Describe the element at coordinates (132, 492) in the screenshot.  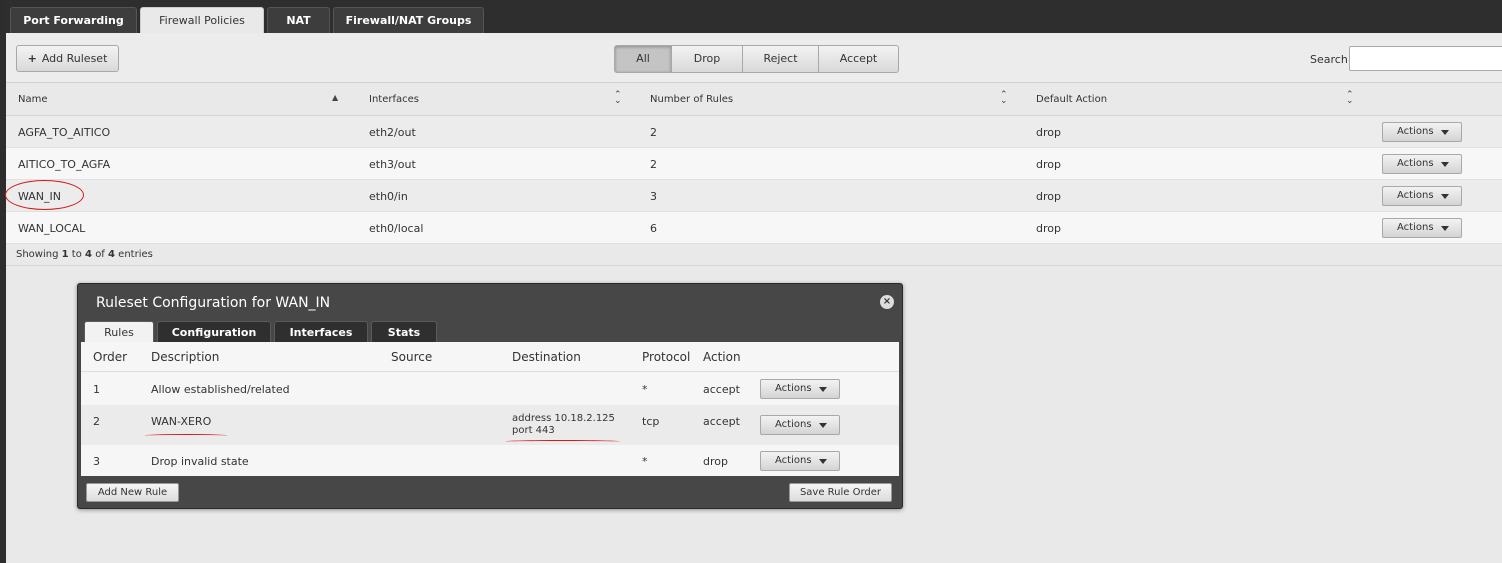
I see `add-new-rule-button: Add New Rule` at that location.